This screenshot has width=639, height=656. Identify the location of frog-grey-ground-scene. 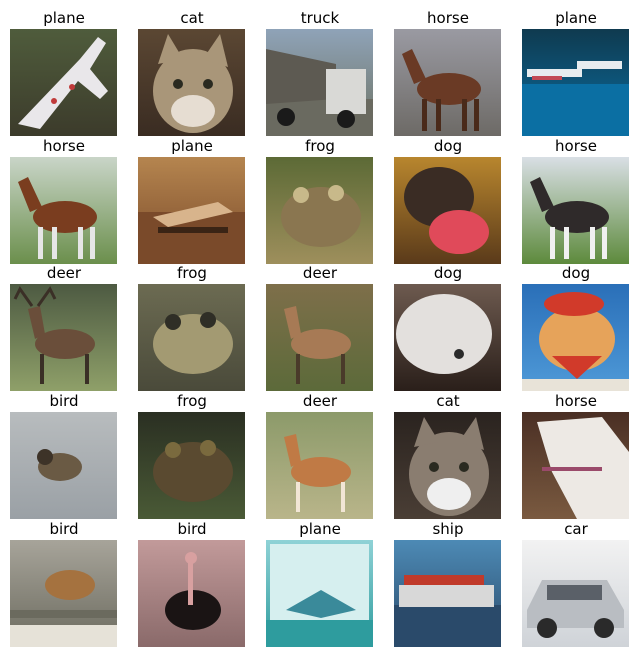
(191, 337).